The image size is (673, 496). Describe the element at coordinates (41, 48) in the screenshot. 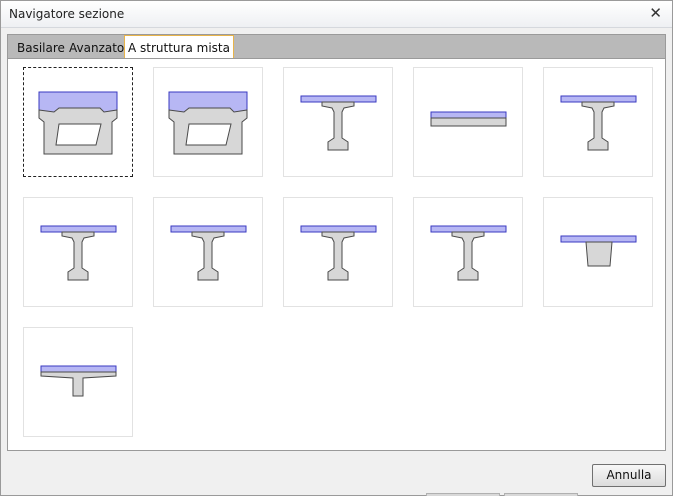

I see `tab-basilare: Basilare` at that location.